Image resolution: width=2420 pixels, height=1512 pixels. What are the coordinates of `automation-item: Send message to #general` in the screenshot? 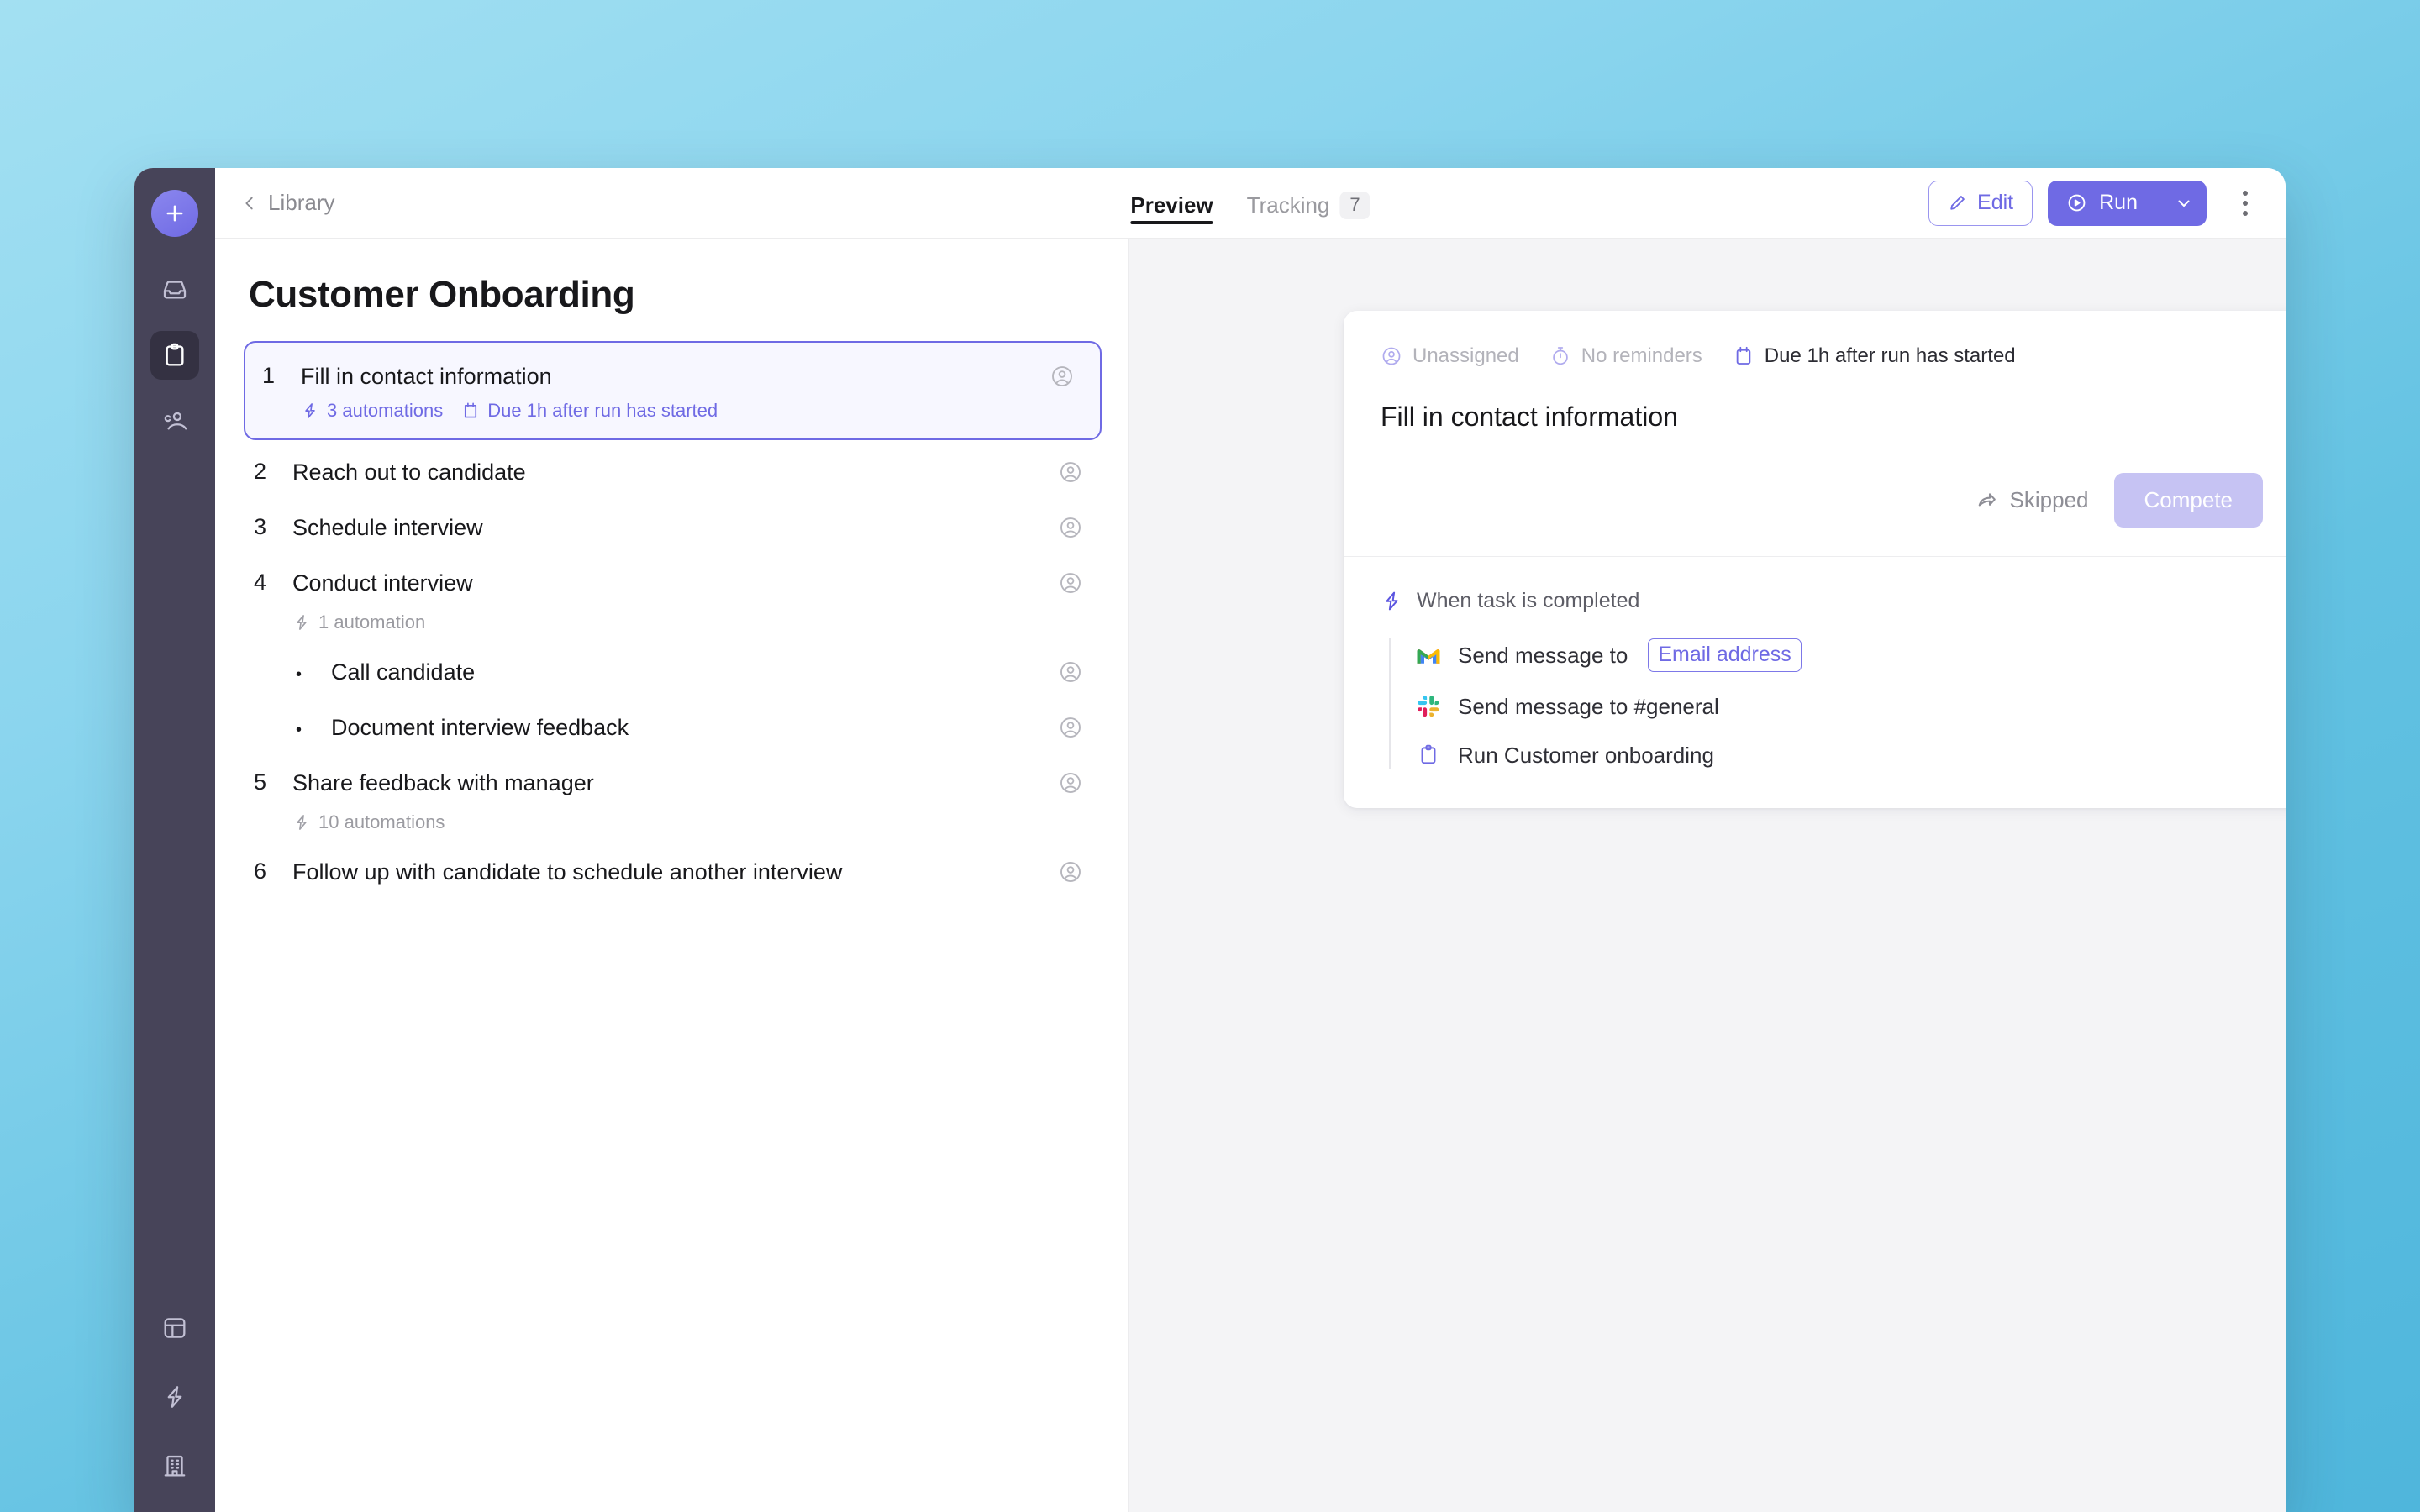 It's located at (1839, 706).